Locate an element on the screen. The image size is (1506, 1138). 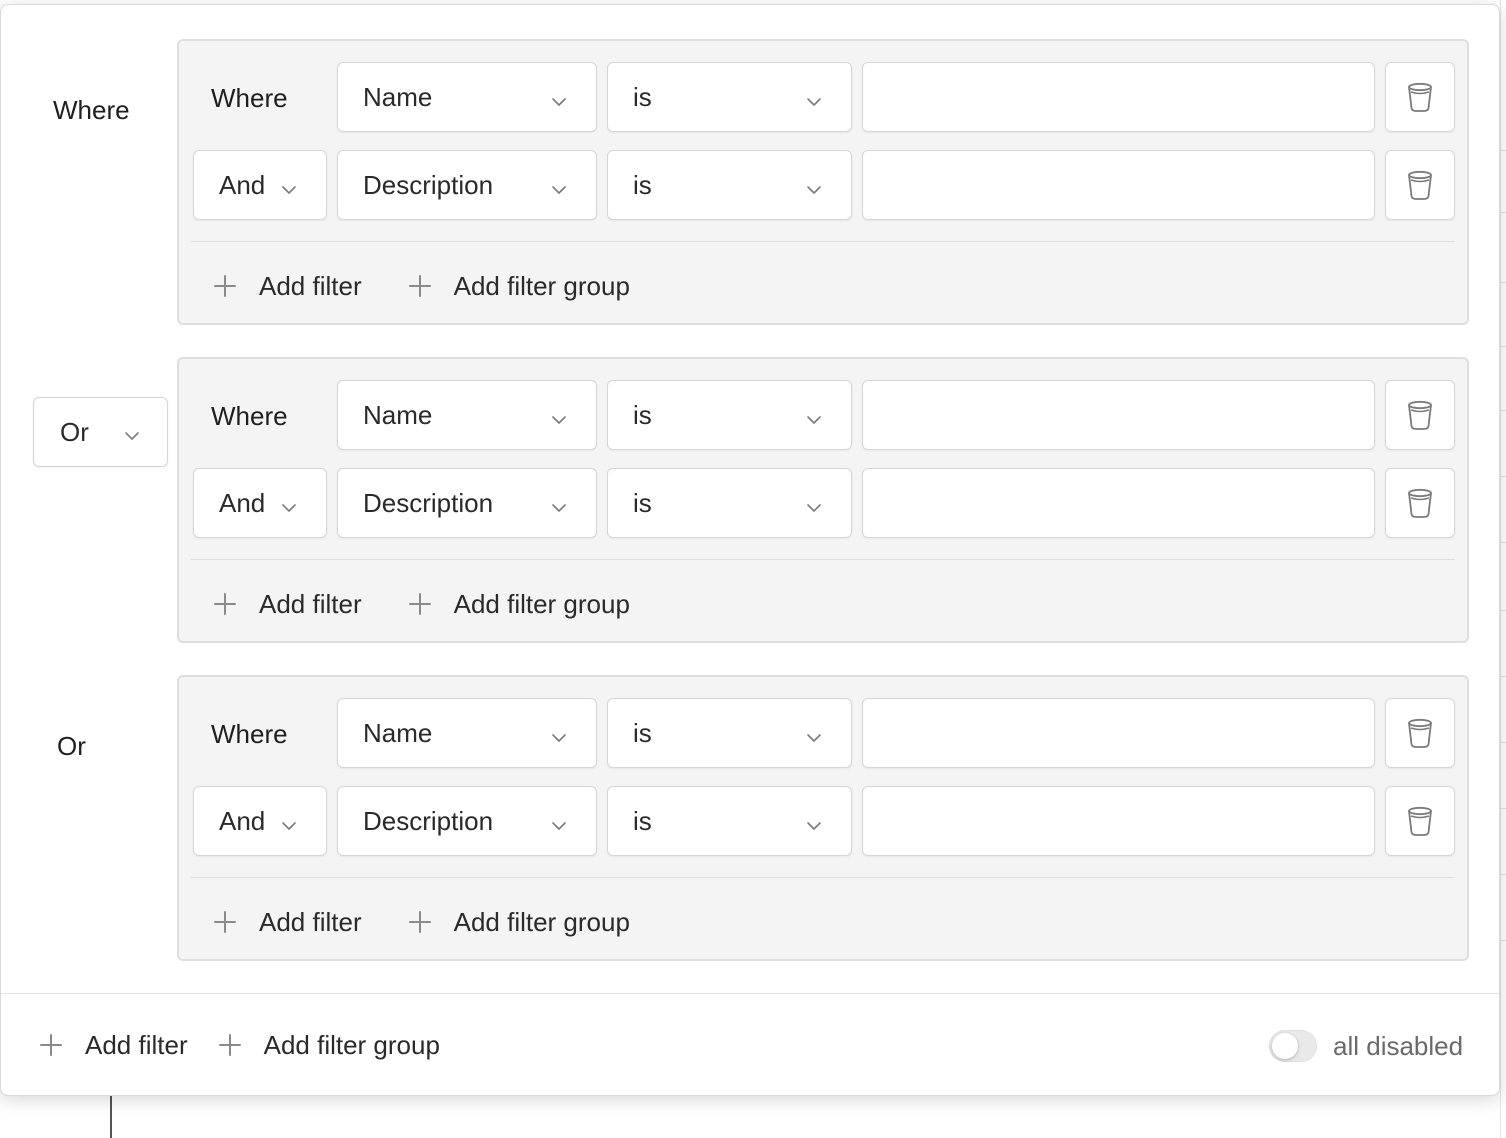
group-combinator-value: Or is located at coordinates (74, 431).